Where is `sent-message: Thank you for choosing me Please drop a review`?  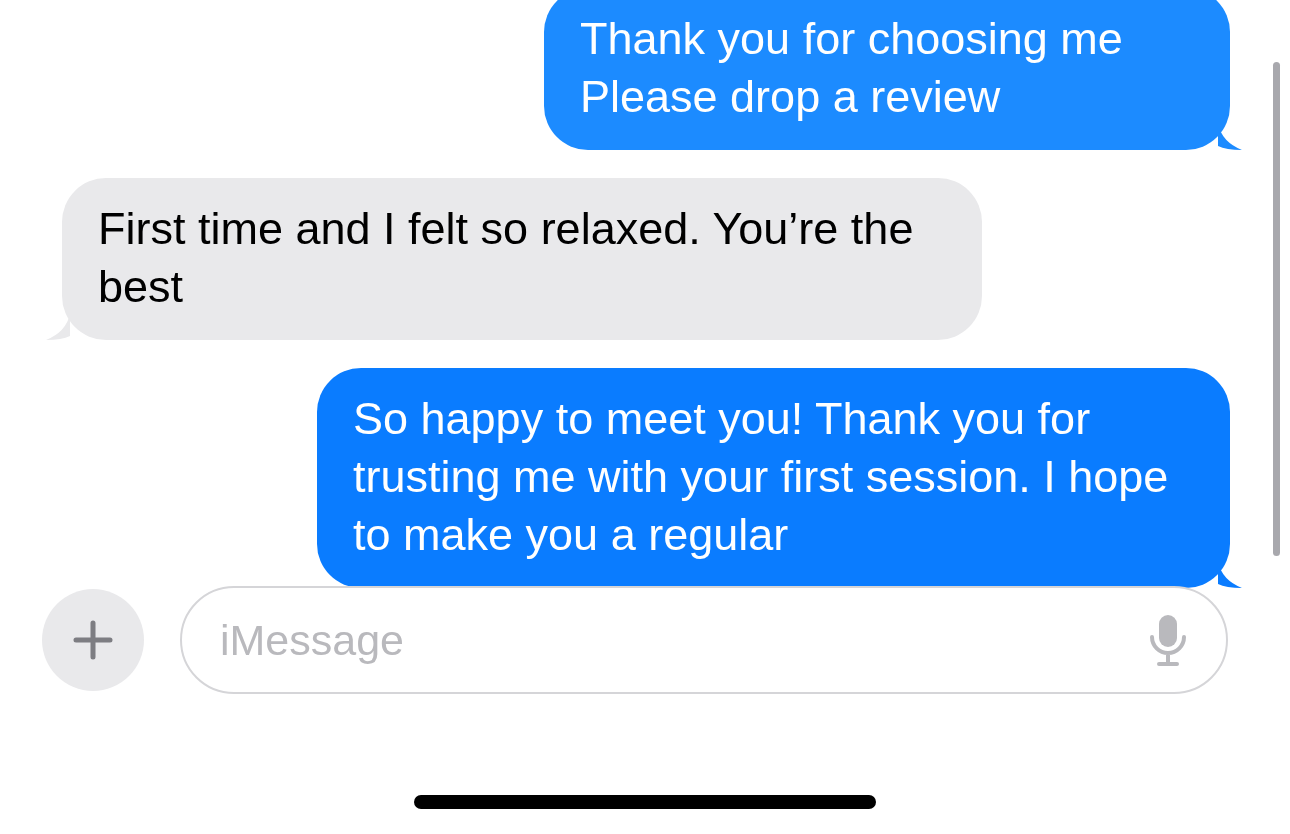
sent-message: Thank you for choosing me Please drop a review is located at coordinates (887, 75).